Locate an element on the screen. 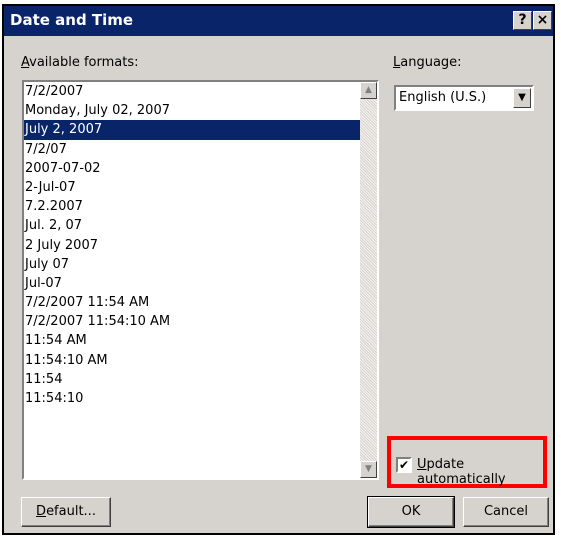  ok-button: OK is located at coordinates (411, 512).